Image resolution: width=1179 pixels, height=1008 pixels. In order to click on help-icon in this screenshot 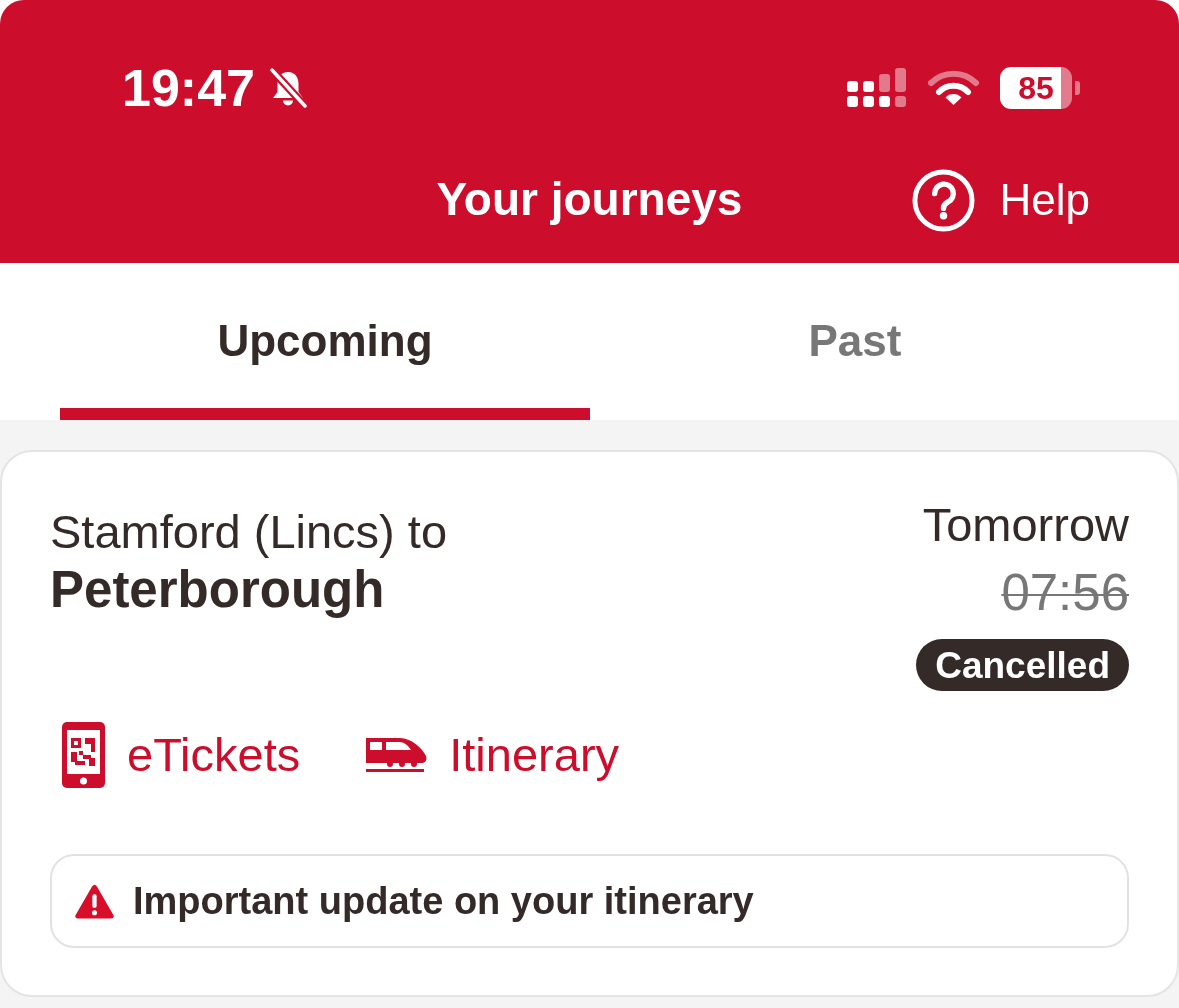, I will do `click(943, 200)`.